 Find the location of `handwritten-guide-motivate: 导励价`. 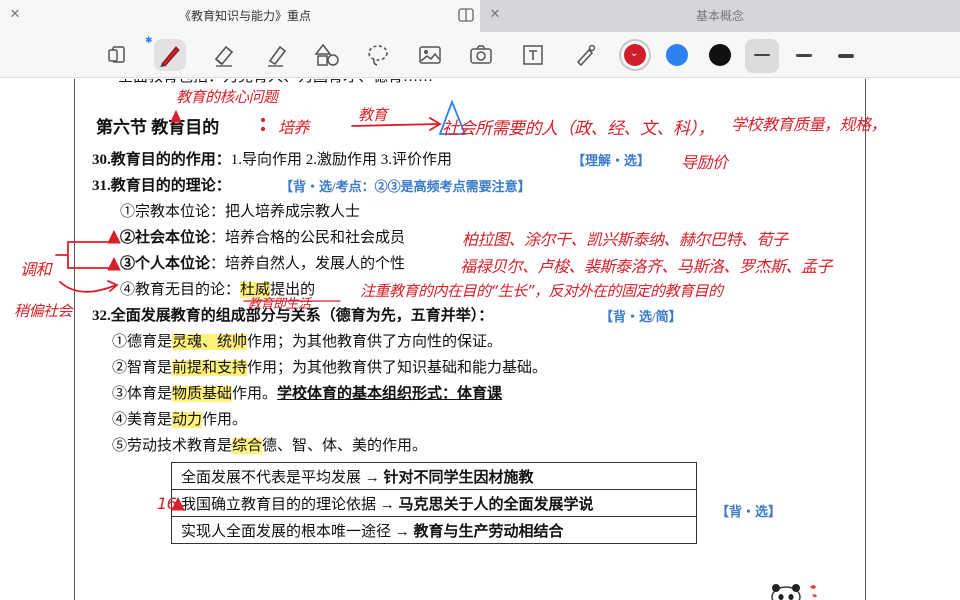

handwritten-guide-motivate: 导励价 is located at coordinates (704, 162).